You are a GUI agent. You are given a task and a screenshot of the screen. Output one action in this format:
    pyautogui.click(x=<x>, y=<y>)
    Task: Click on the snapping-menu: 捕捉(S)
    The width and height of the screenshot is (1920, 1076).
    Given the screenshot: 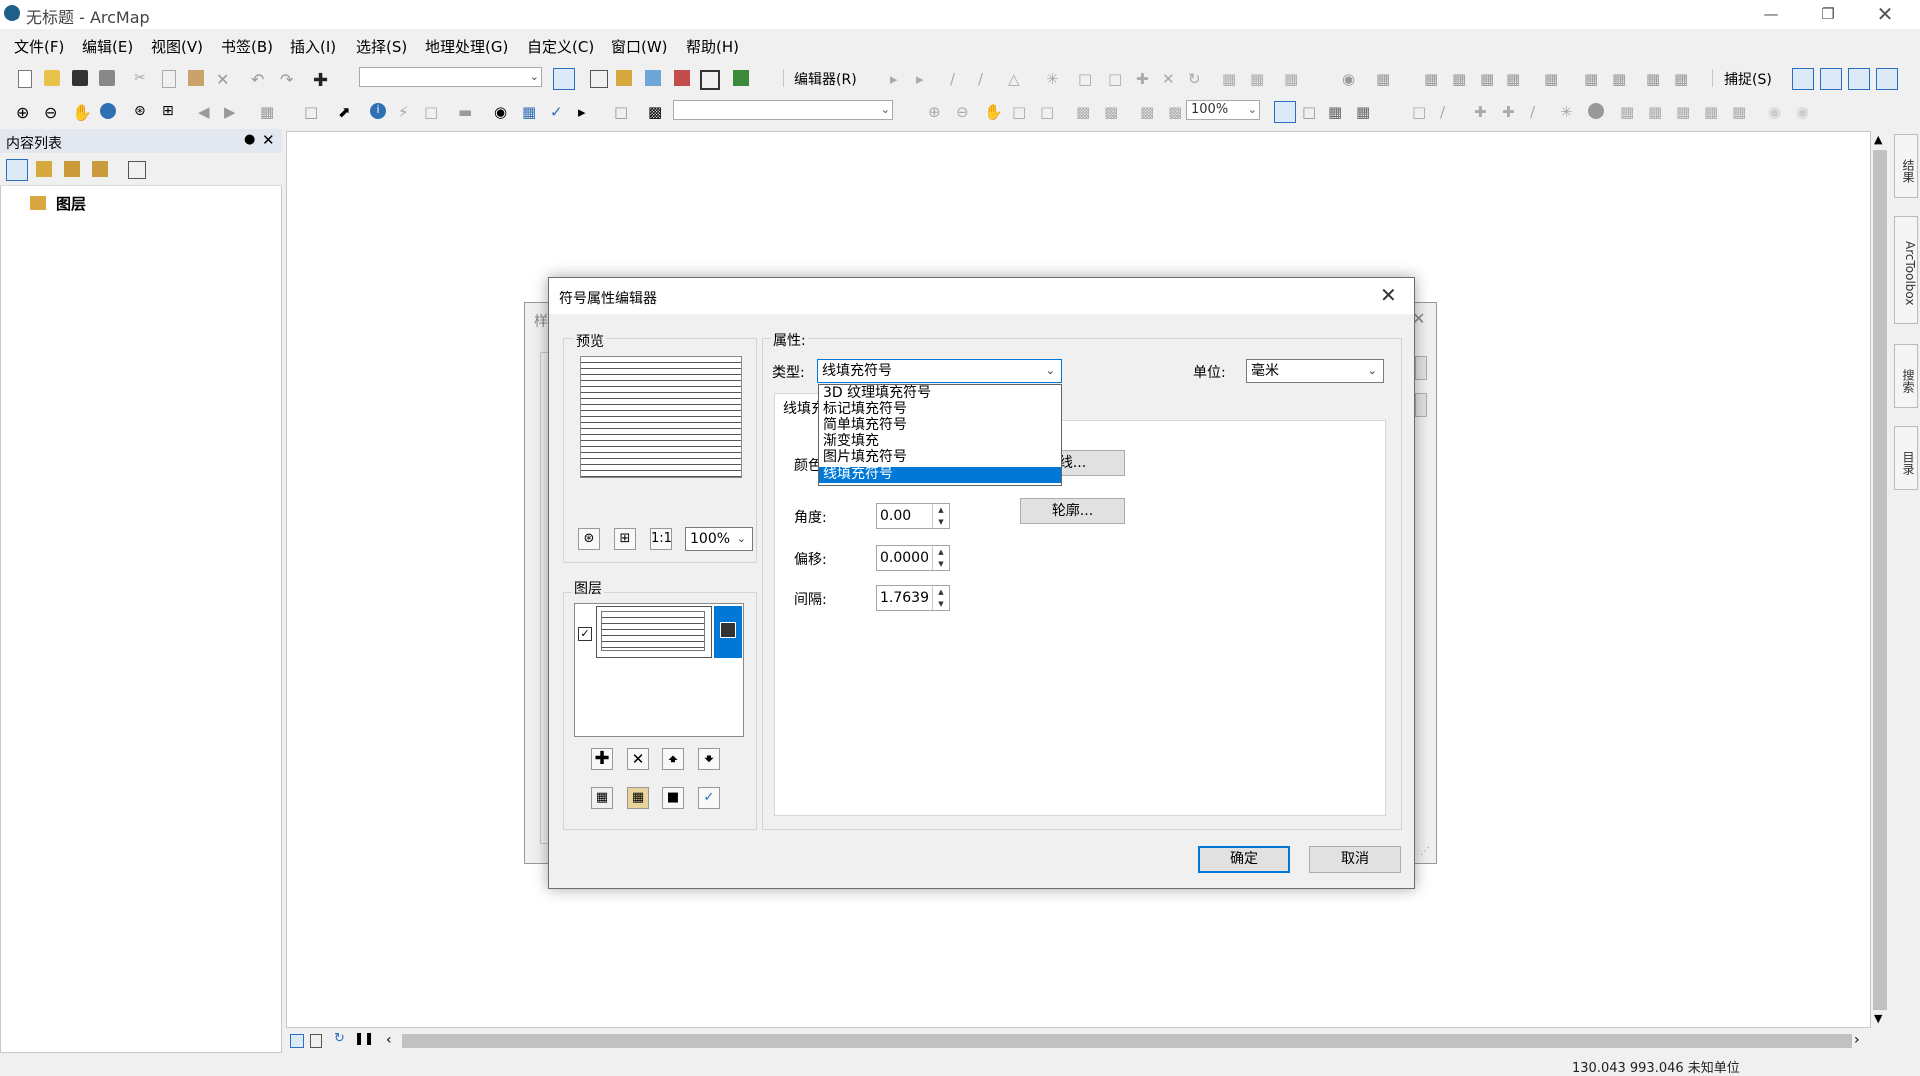 What is the action you would take?
    pyautogui.click(x=1748, y=79)
    